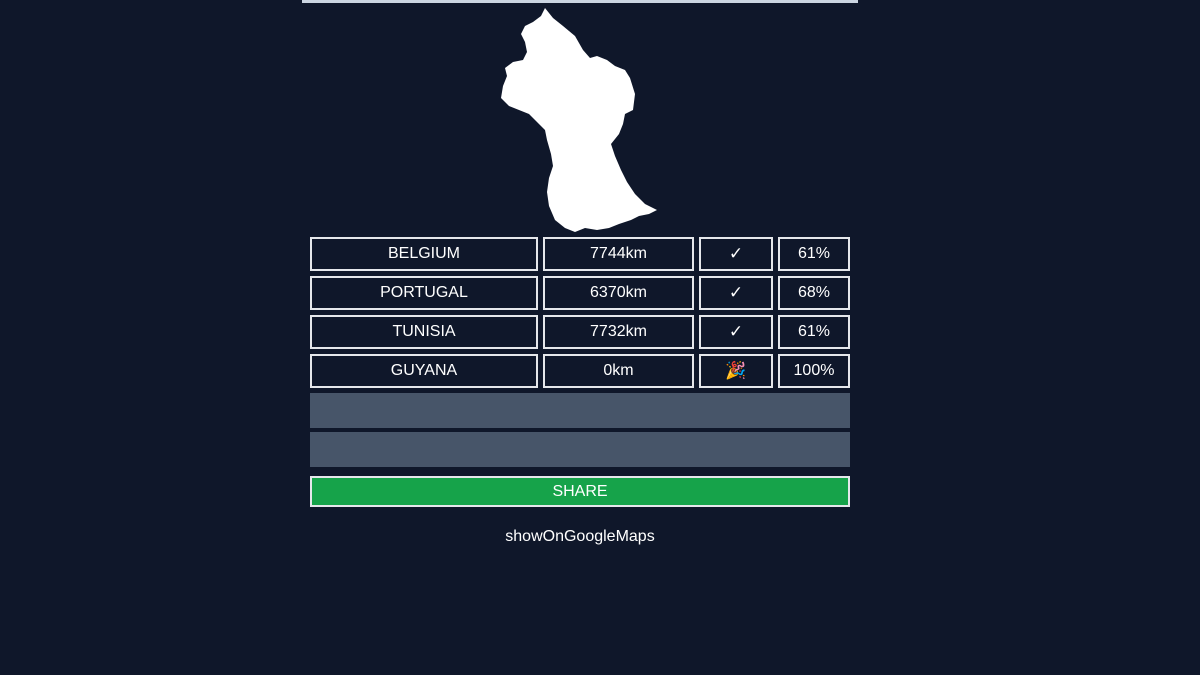 Image resolution: width=1200 pixels, height=675 pixels. Describe the element at coordinates (736, 371) in the screenshot. I see `party-popper-icon: 🎉` at that location.